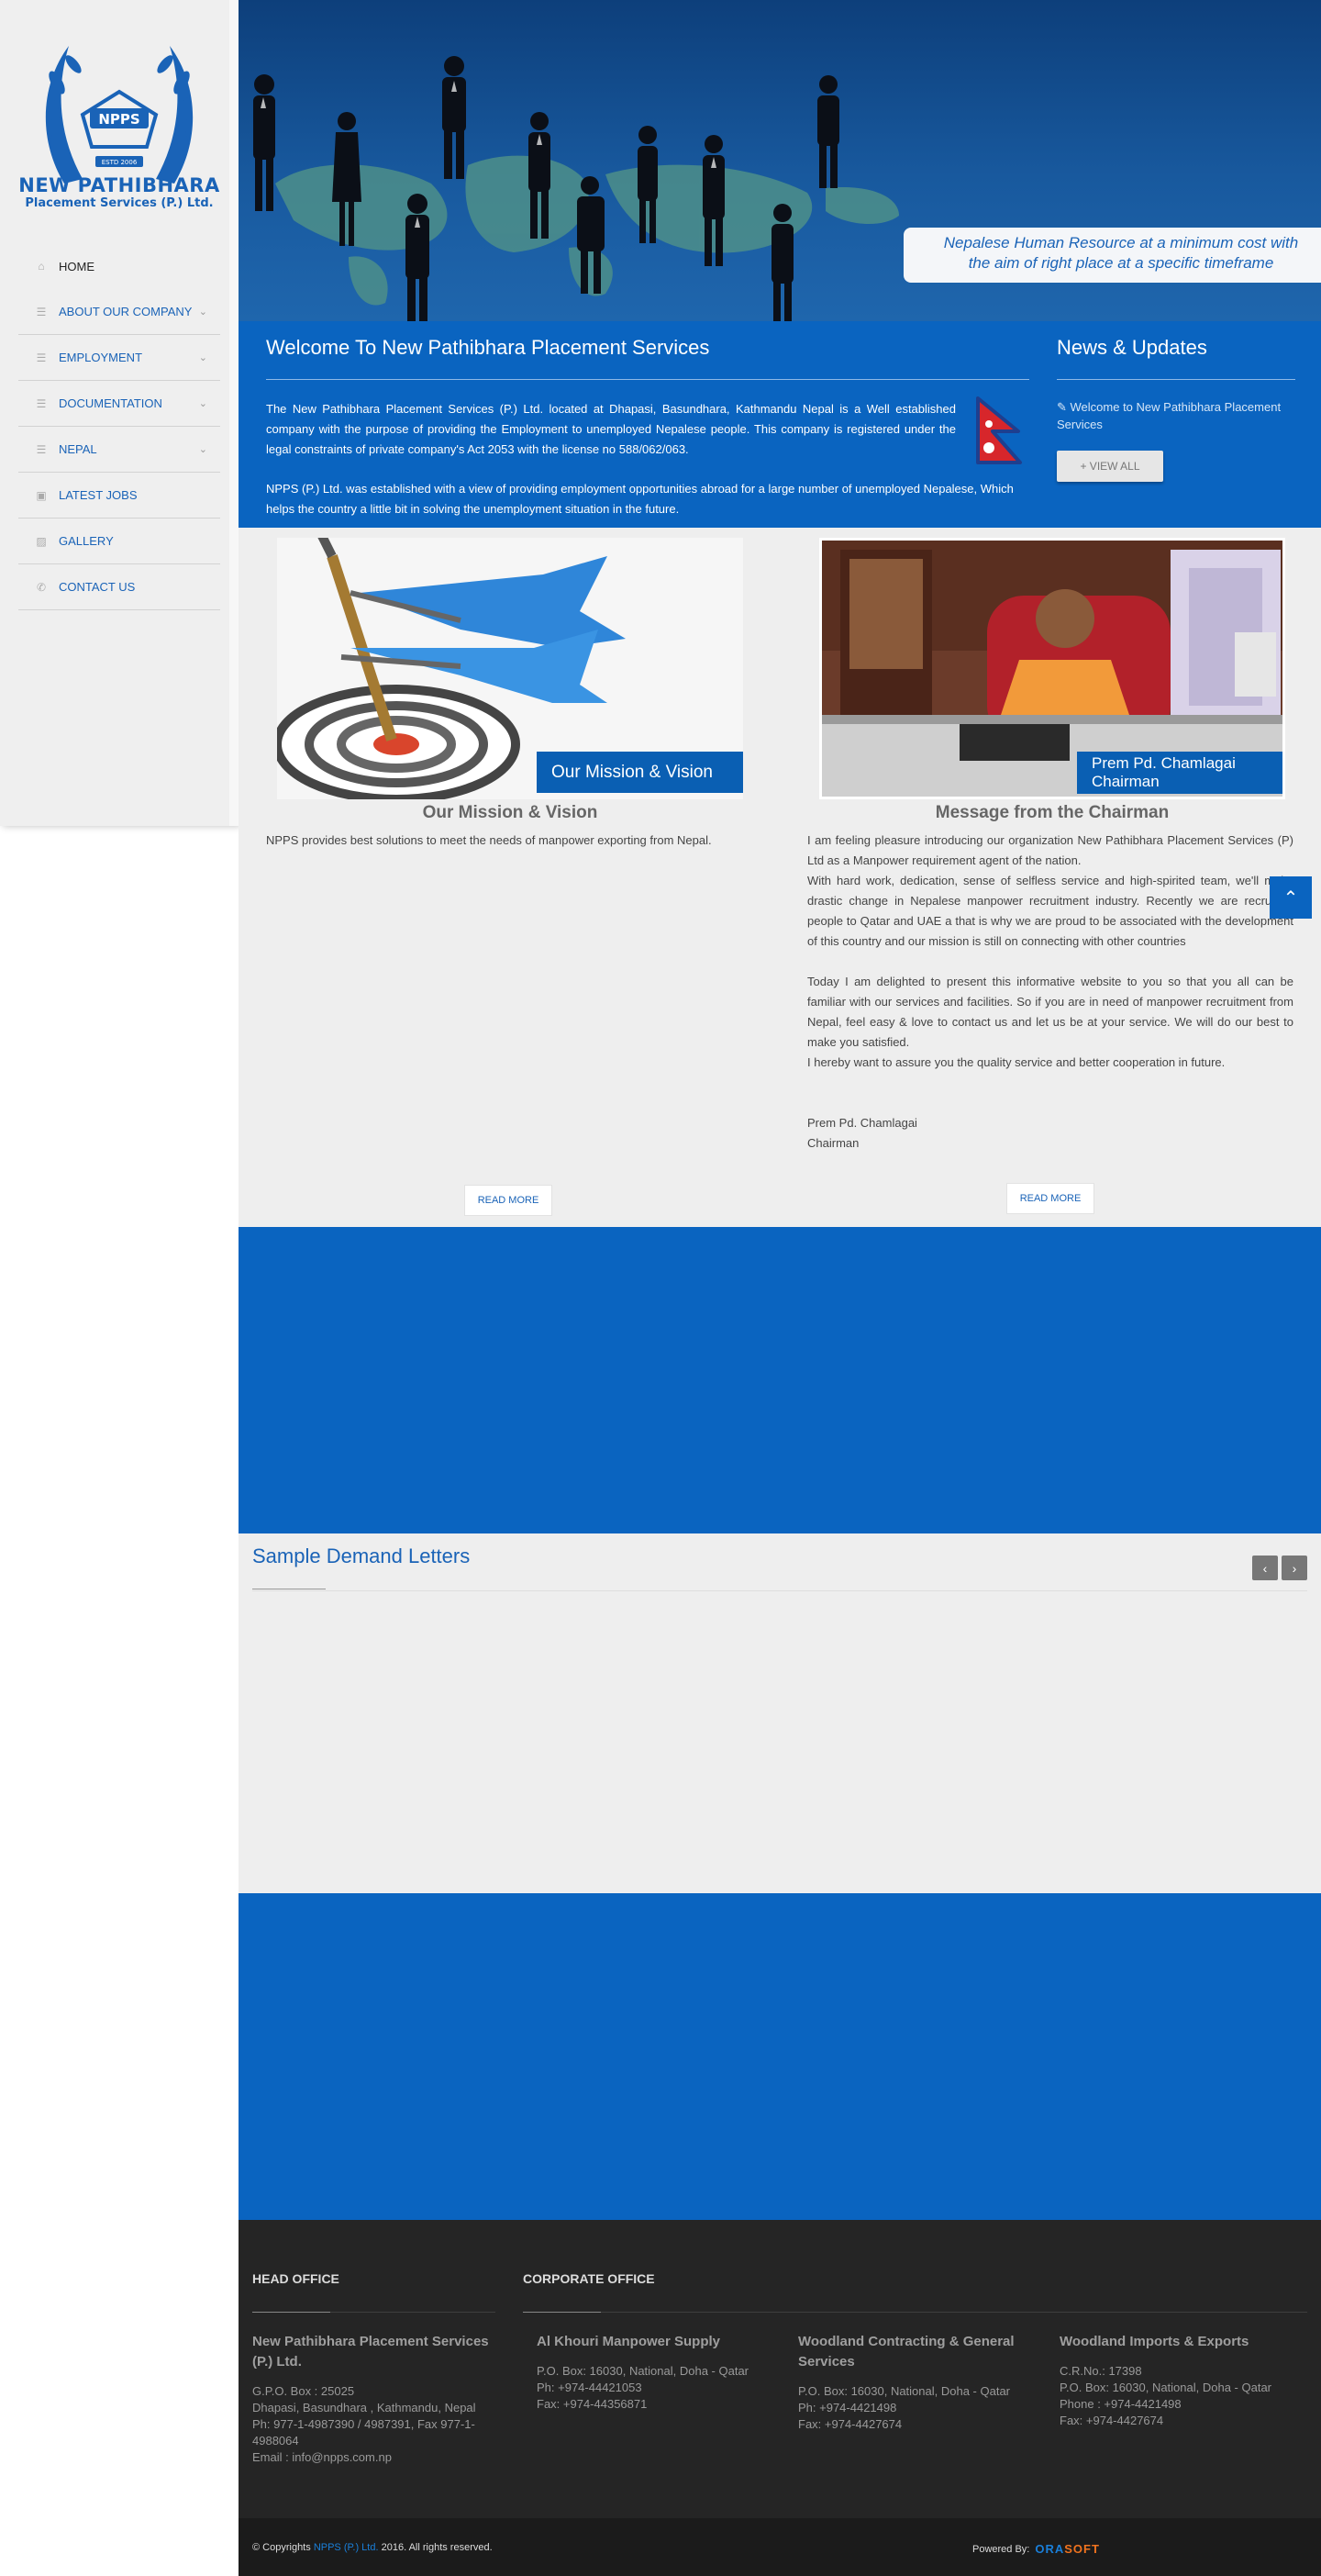  What do you see at coordinates (589, 2278) in the screenshot?
I see `corporate-office-title: CORPORATE OFFICE` at bounding box center [589, 2278].